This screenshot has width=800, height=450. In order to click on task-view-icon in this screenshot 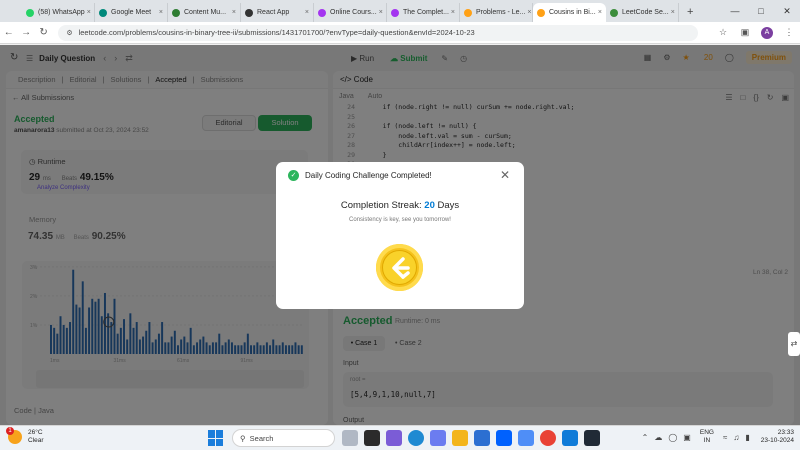, I will do `click(372, 438)`.